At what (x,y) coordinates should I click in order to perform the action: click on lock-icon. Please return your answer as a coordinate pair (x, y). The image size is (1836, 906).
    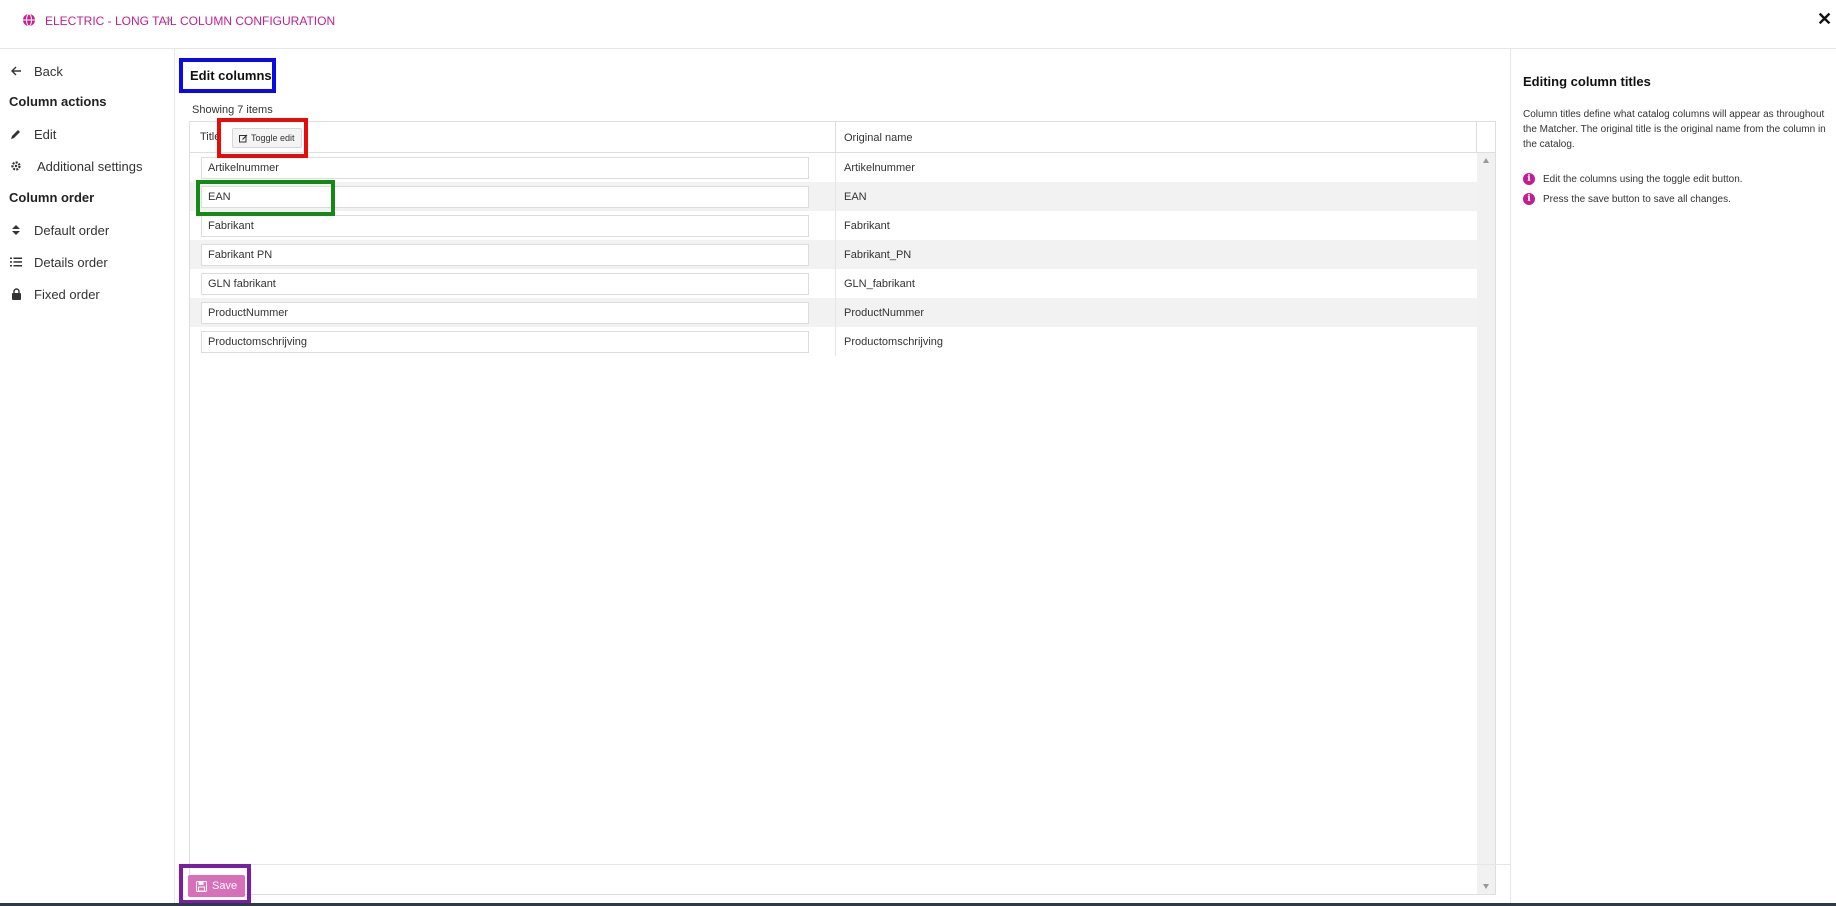
    Looking at the image, I should click on (16, 294).